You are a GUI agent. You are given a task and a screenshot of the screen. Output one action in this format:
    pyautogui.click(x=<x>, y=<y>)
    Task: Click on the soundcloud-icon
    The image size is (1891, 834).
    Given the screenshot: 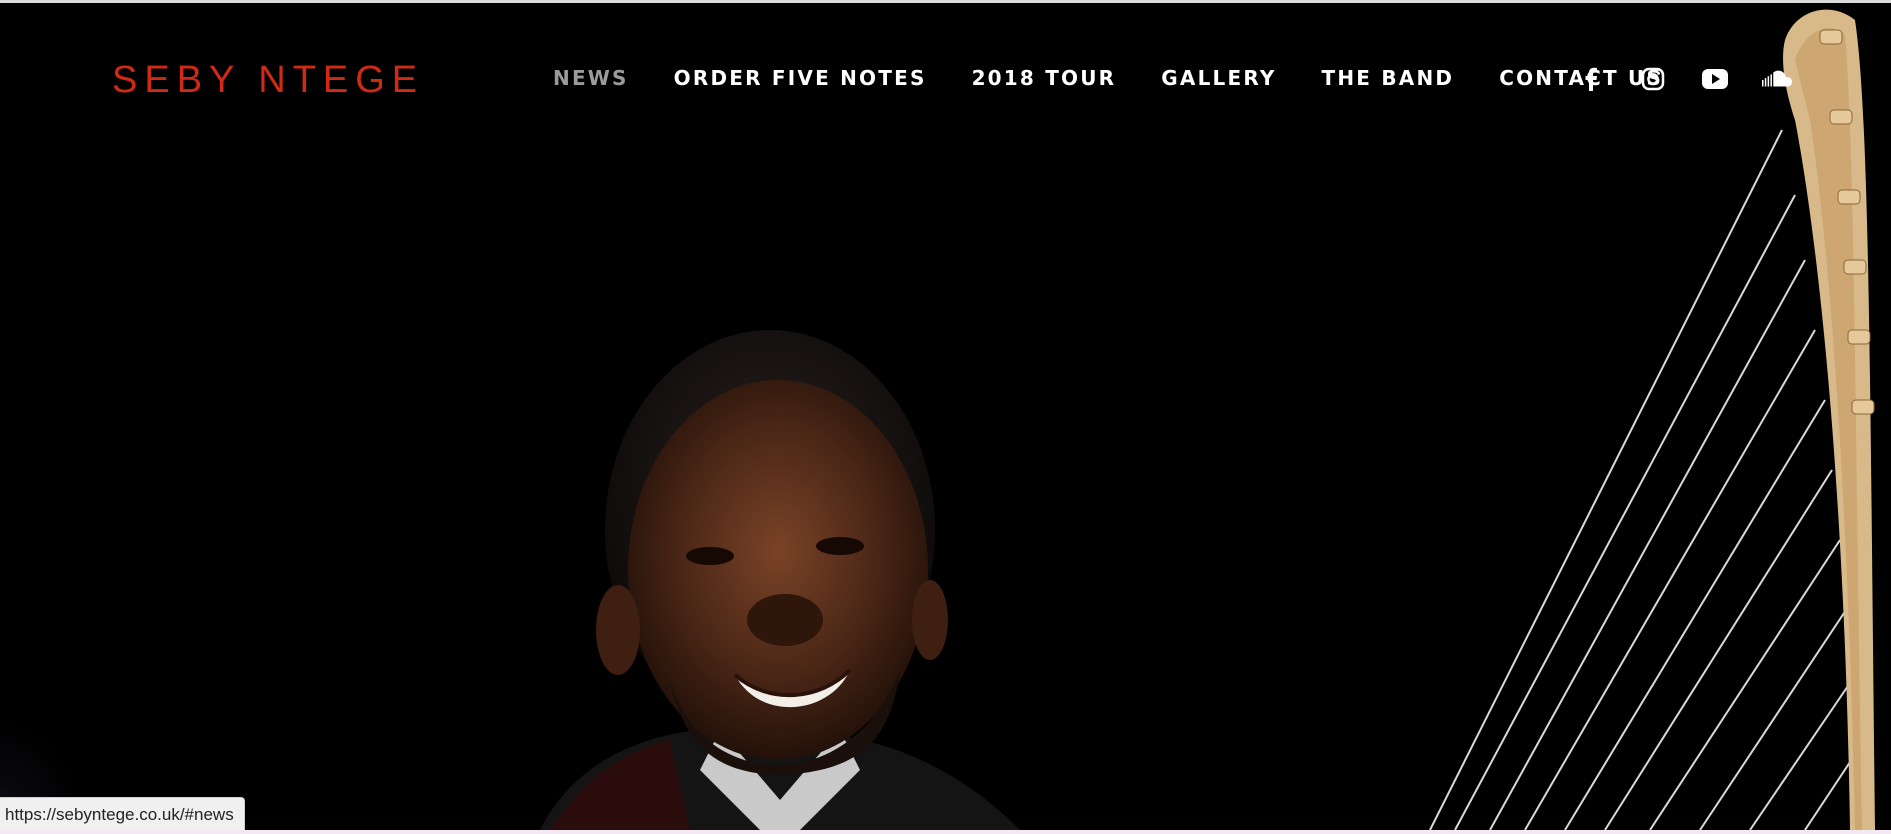 What is the action you would take?
    pyautogui.click(x=1777, y=79)
    